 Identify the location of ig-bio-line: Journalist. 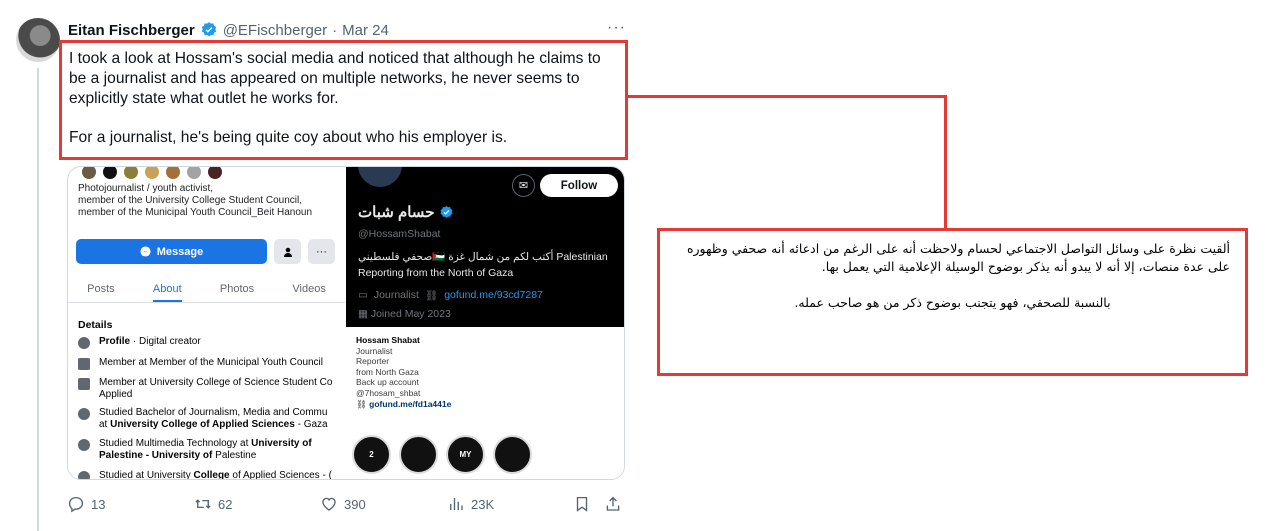
(374, 350).